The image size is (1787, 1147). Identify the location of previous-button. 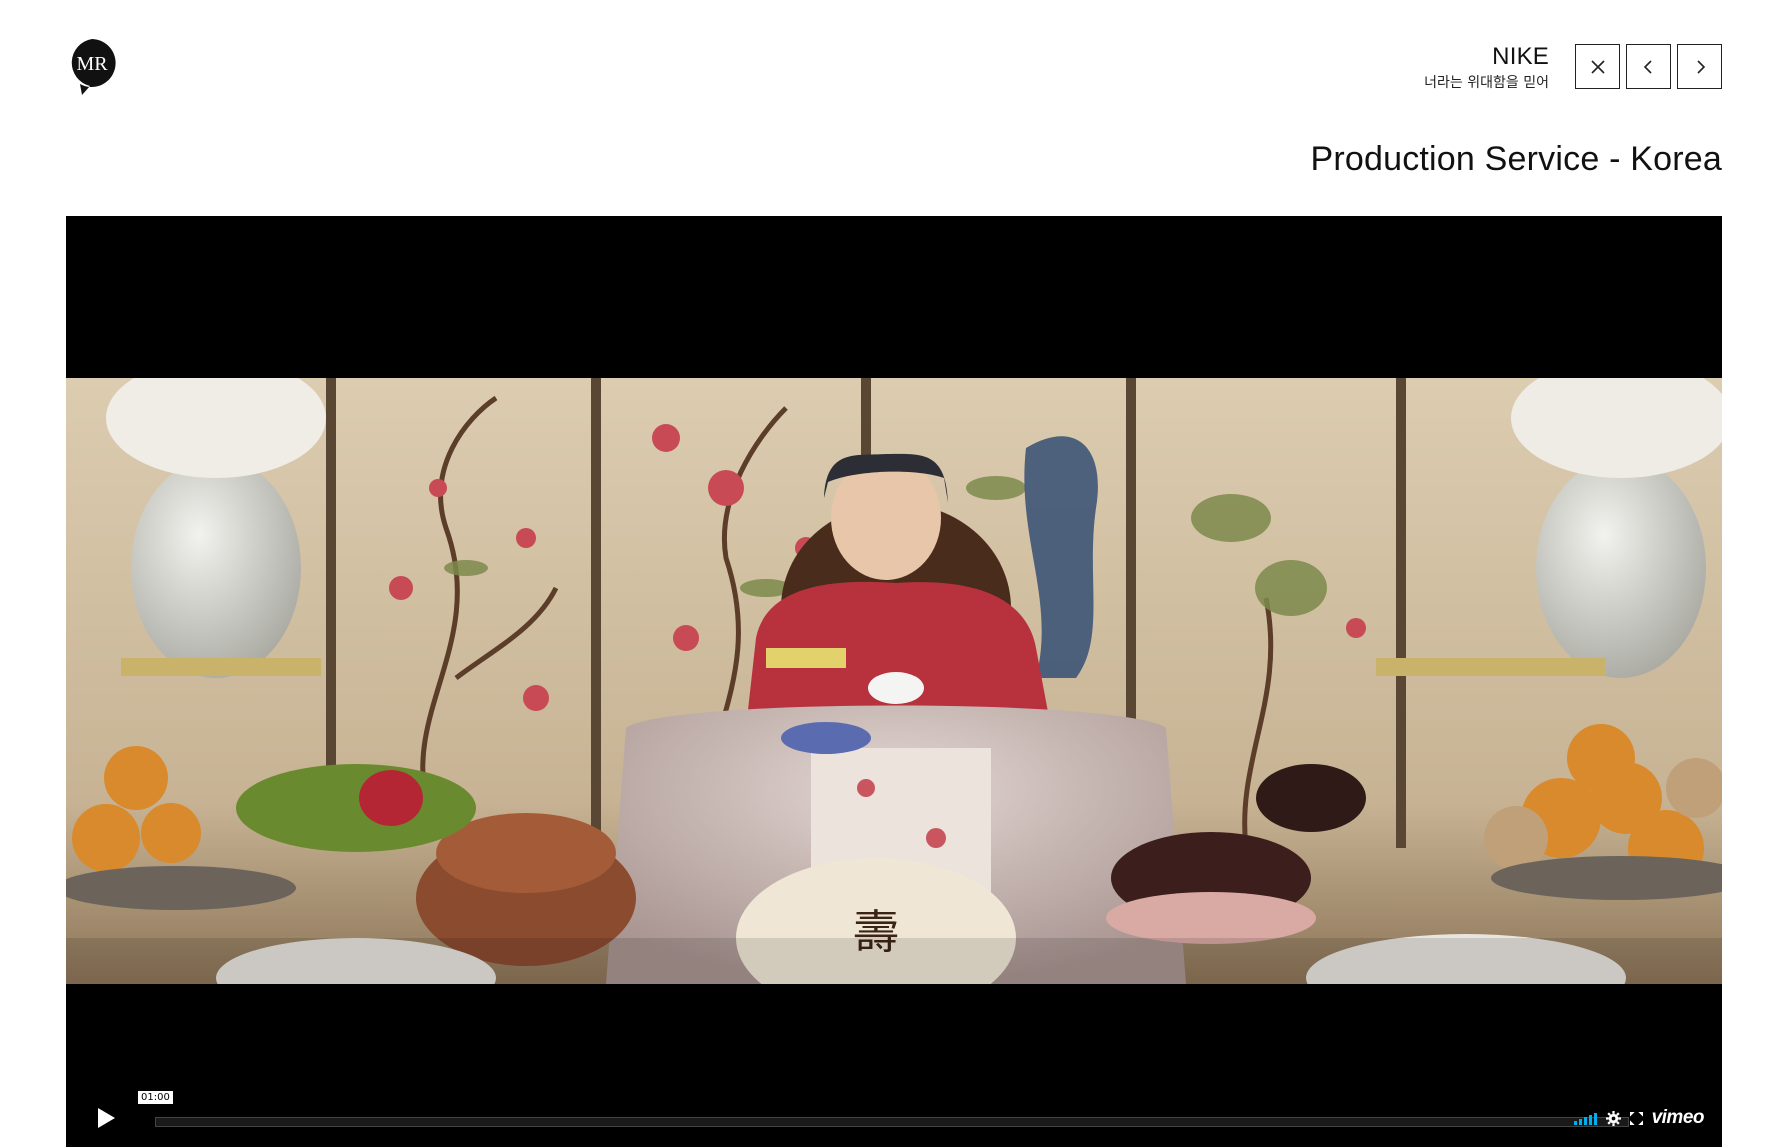
(1648, 66).